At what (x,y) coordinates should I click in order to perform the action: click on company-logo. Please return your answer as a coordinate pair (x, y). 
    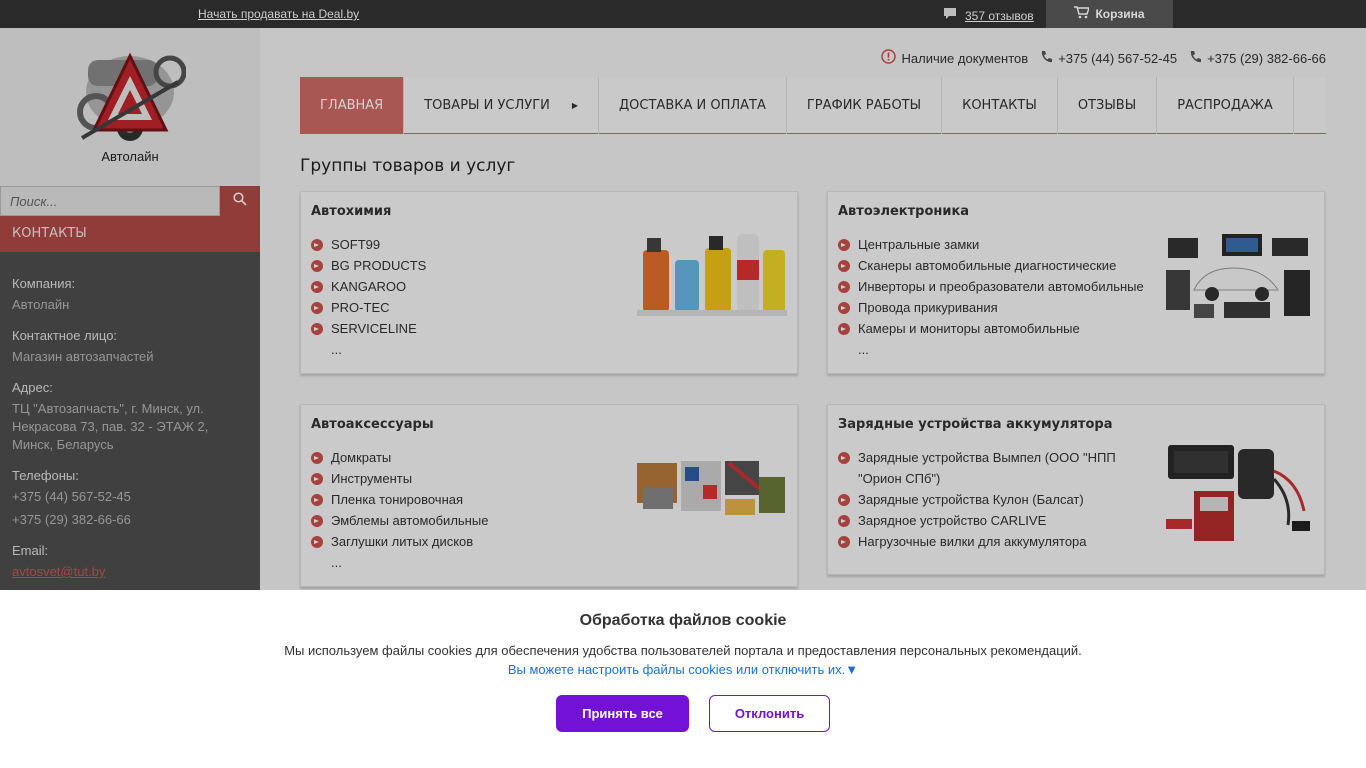
    Looking at the image, I should click on (130, 93).